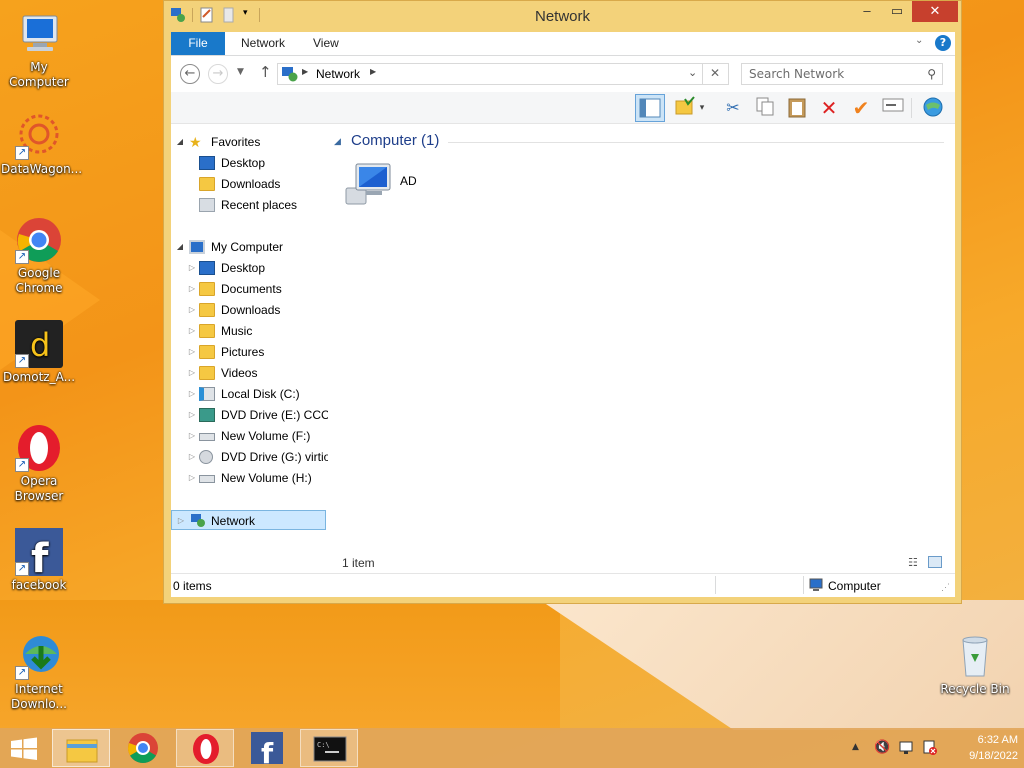  Describe the element at coordinates (249, 394) in the screenshot. I see `nav-local-disk-c: ▷ Local Disk (C:)` at that location.